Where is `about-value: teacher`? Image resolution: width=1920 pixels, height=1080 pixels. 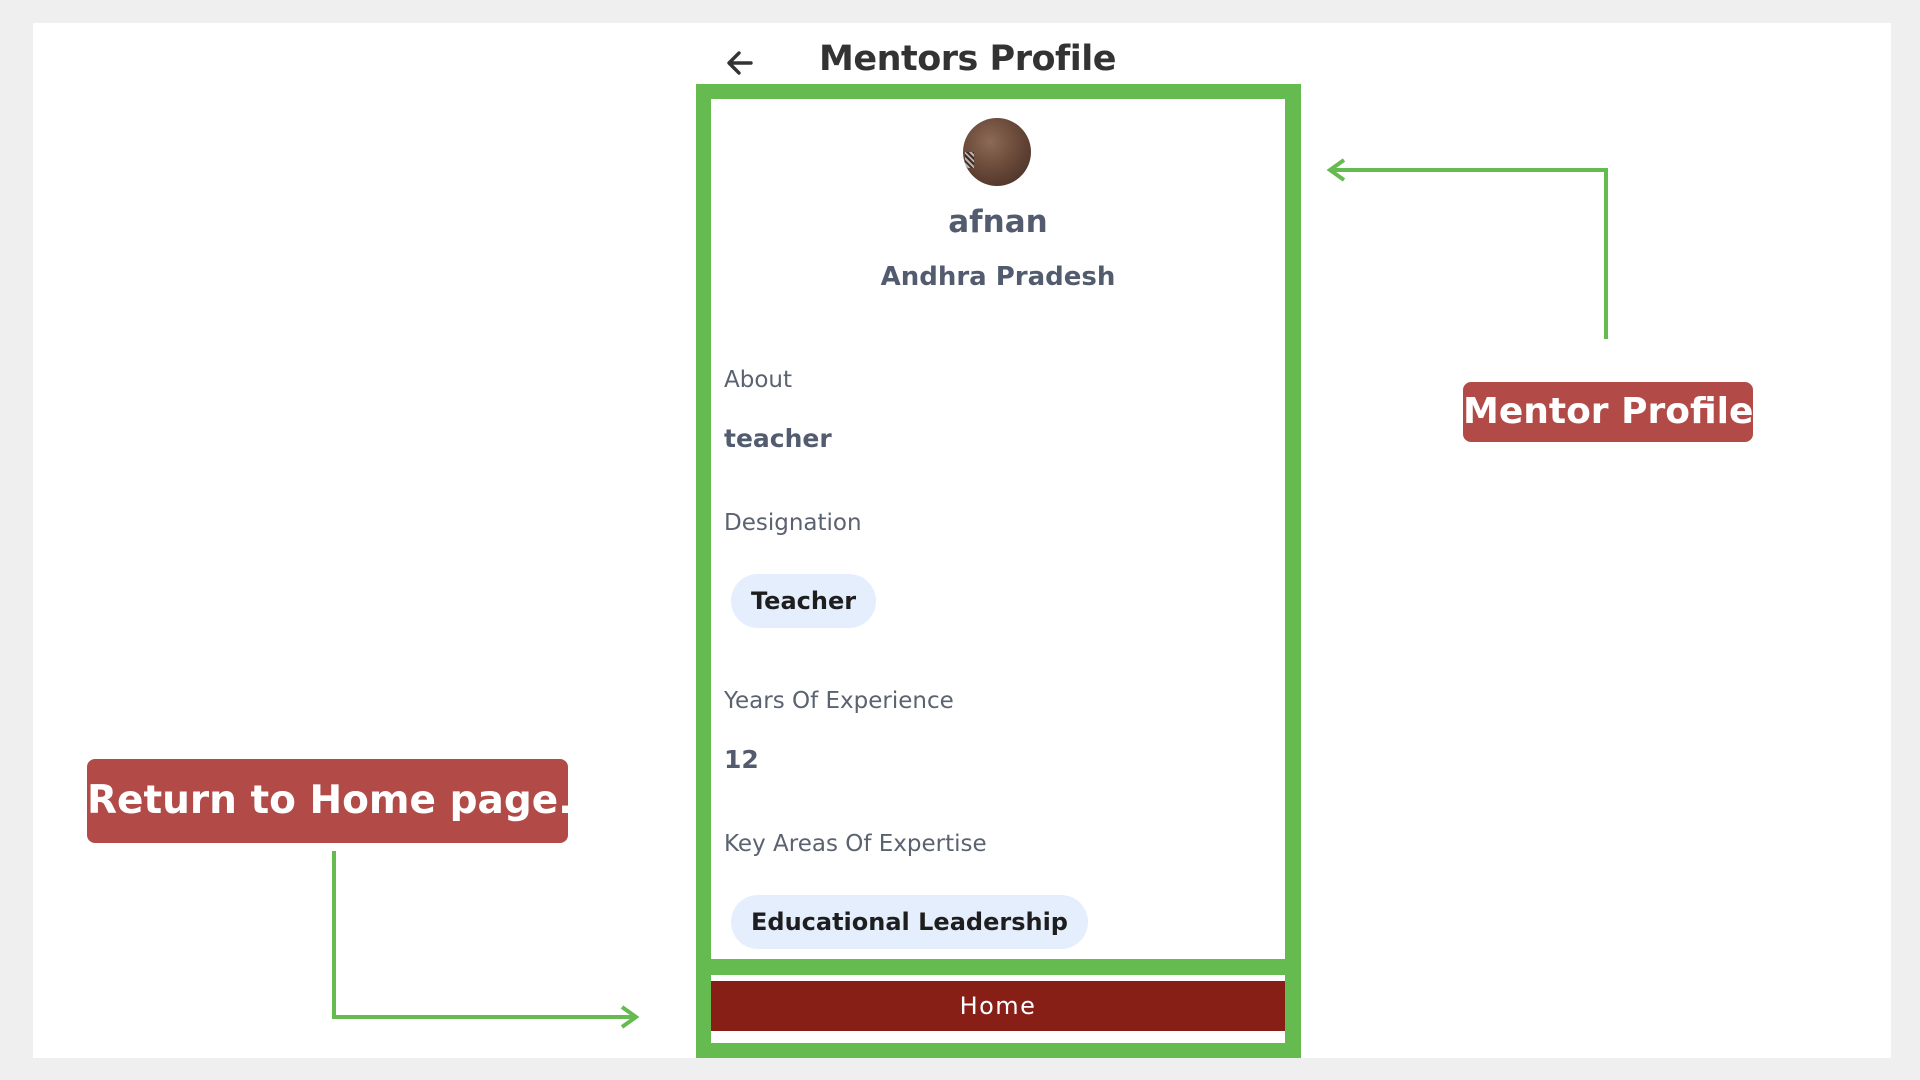
about-value: teacher is located at coordinates (778, 438).